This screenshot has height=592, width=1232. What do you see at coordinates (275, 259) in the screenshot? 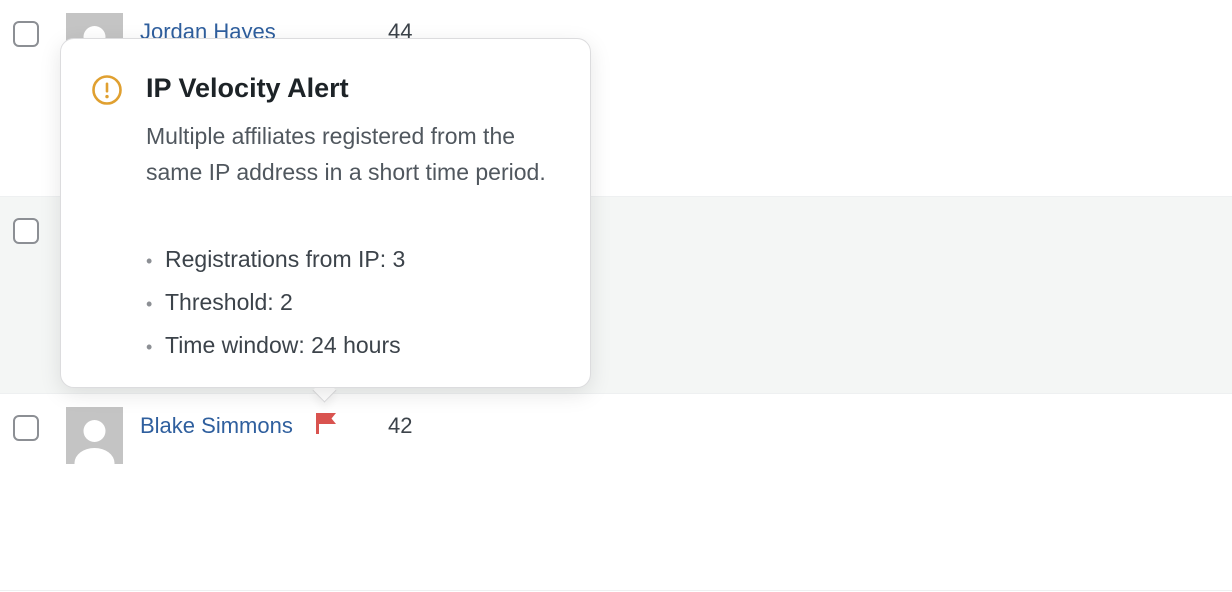
I see `list-item: • Registrations from IP: 3` at bounding box center [275, 259].